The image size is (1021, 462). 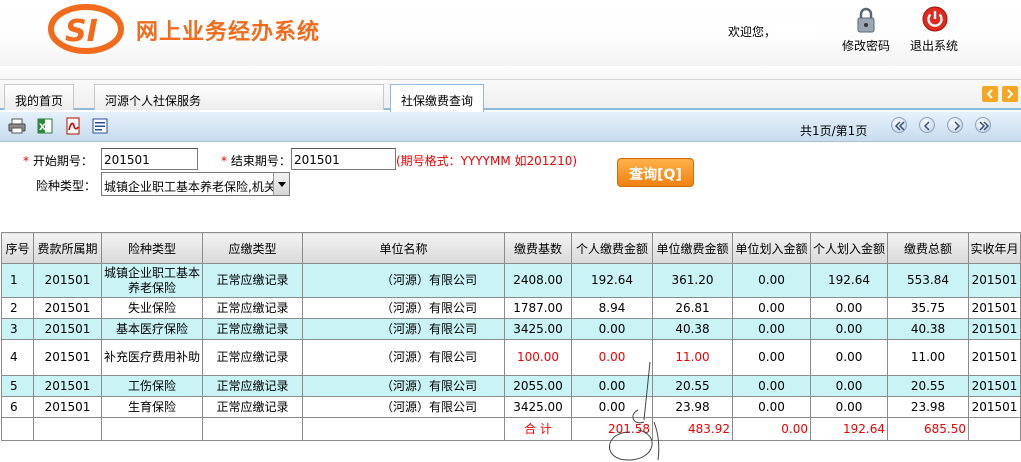 I want to click on base-cell: 2408.00, so click(x=538, y=280).